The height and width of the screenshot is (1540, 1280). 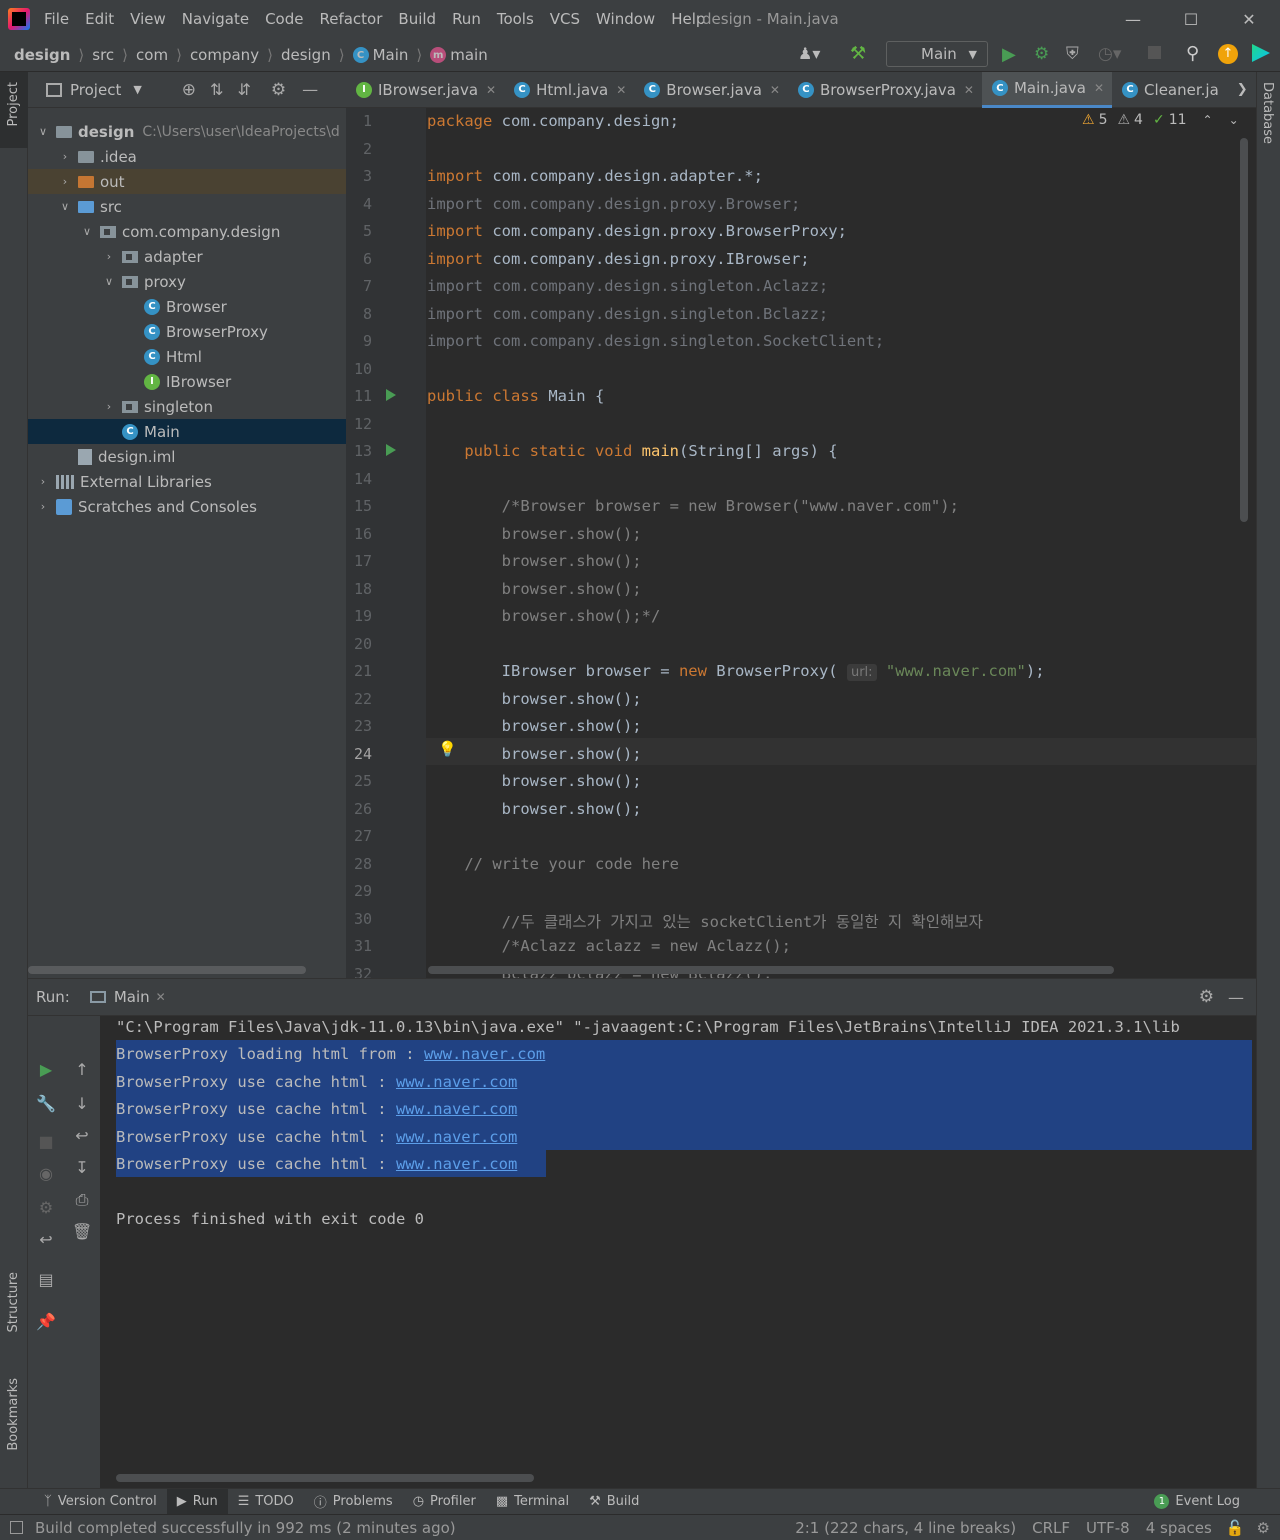 I want to click on minimize-button: —, so click(x=1133, y=19).